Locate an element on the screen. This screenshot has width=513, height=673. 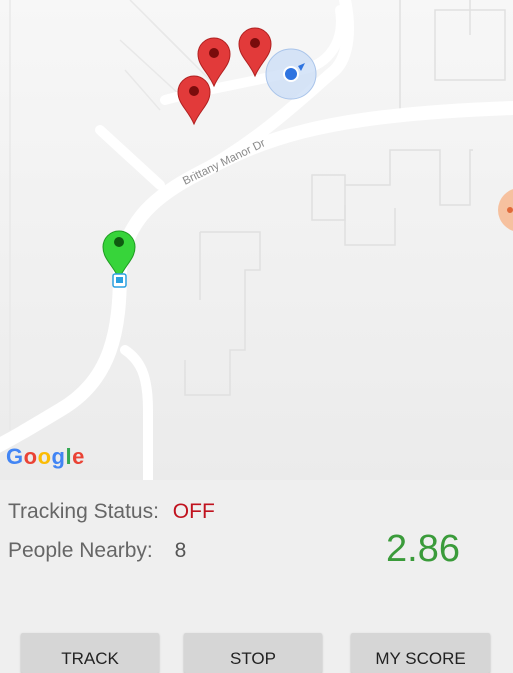
tracking-status-value: OFF is located at coordinates (193, 511).